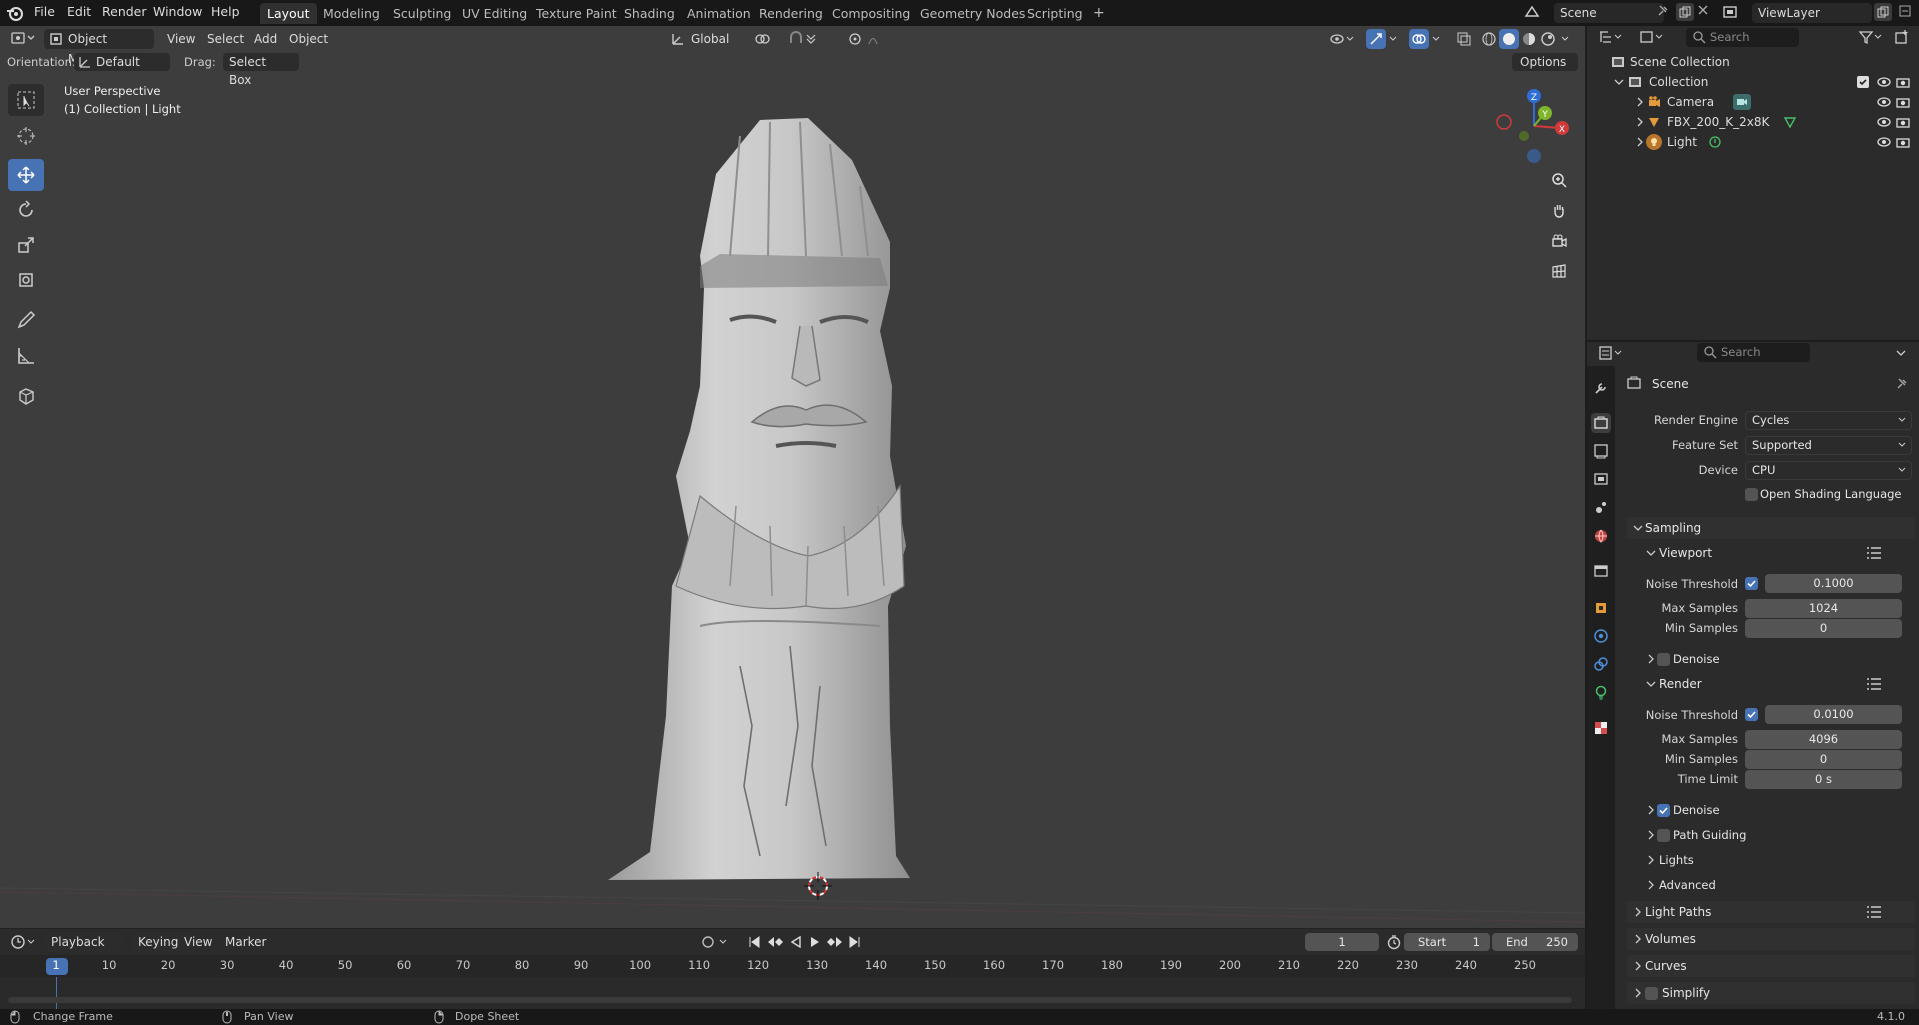 Image resolution: width=1919 pixels, height=1025 pixels. What do you see at coordinates (181, 39) in the screenshot?
I see `menu-view: View` at bounding box center [181, 39].